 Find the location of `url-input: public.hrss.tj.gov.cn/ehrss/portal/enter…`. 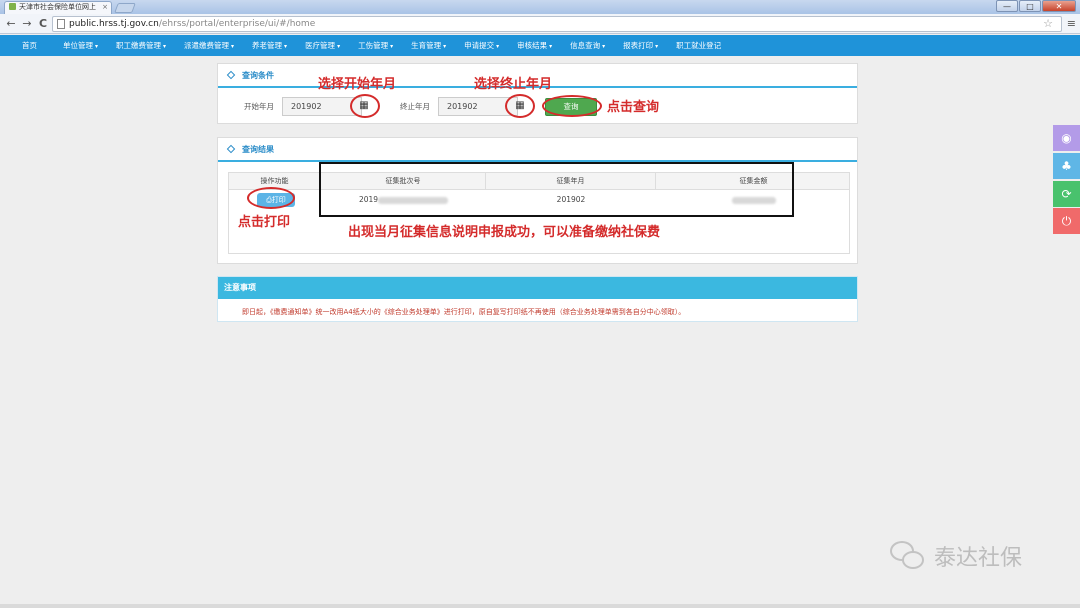

url-input: public.hrss.tj.gov.cn/ehrss/portal/enter… is located at coordinates (557, 24).